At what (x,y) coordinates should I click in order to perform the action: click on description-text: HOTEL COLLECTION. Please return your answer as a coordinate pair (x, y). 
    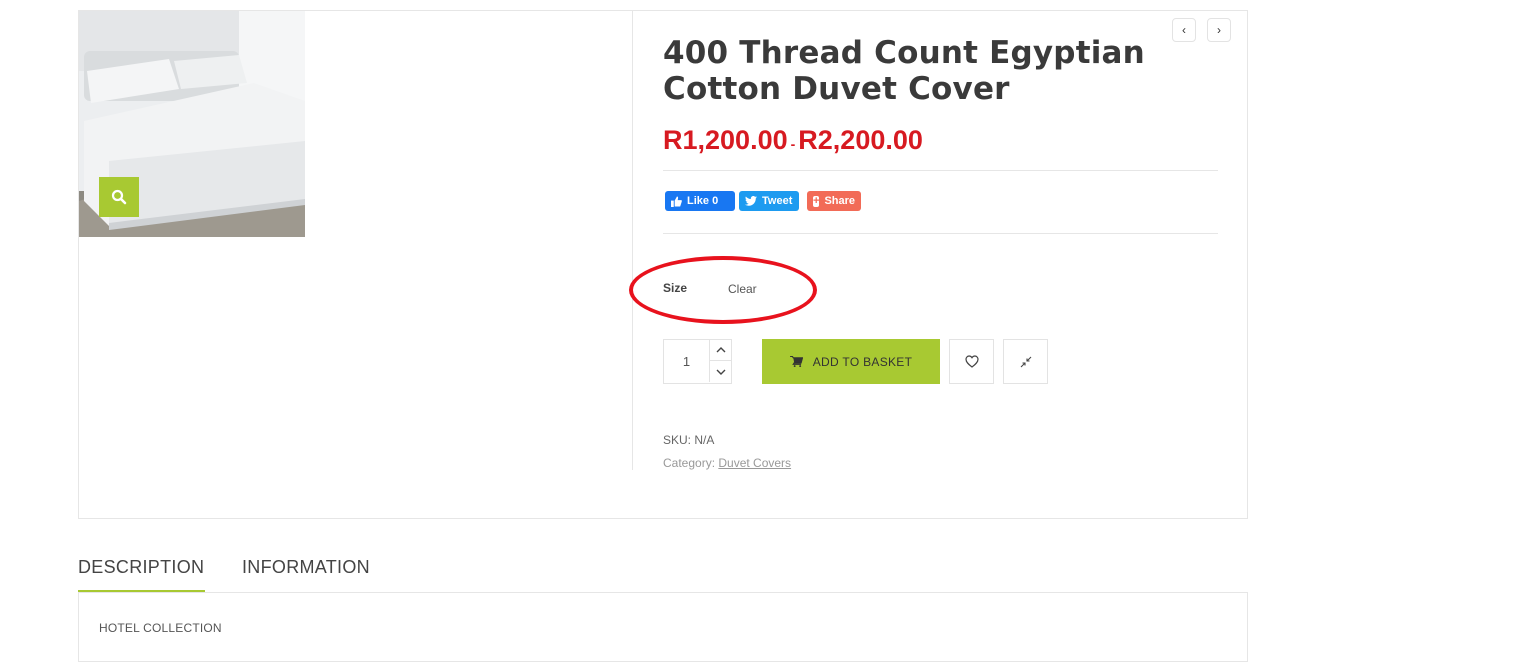
    Looking at the image, I should click on (160, 628).